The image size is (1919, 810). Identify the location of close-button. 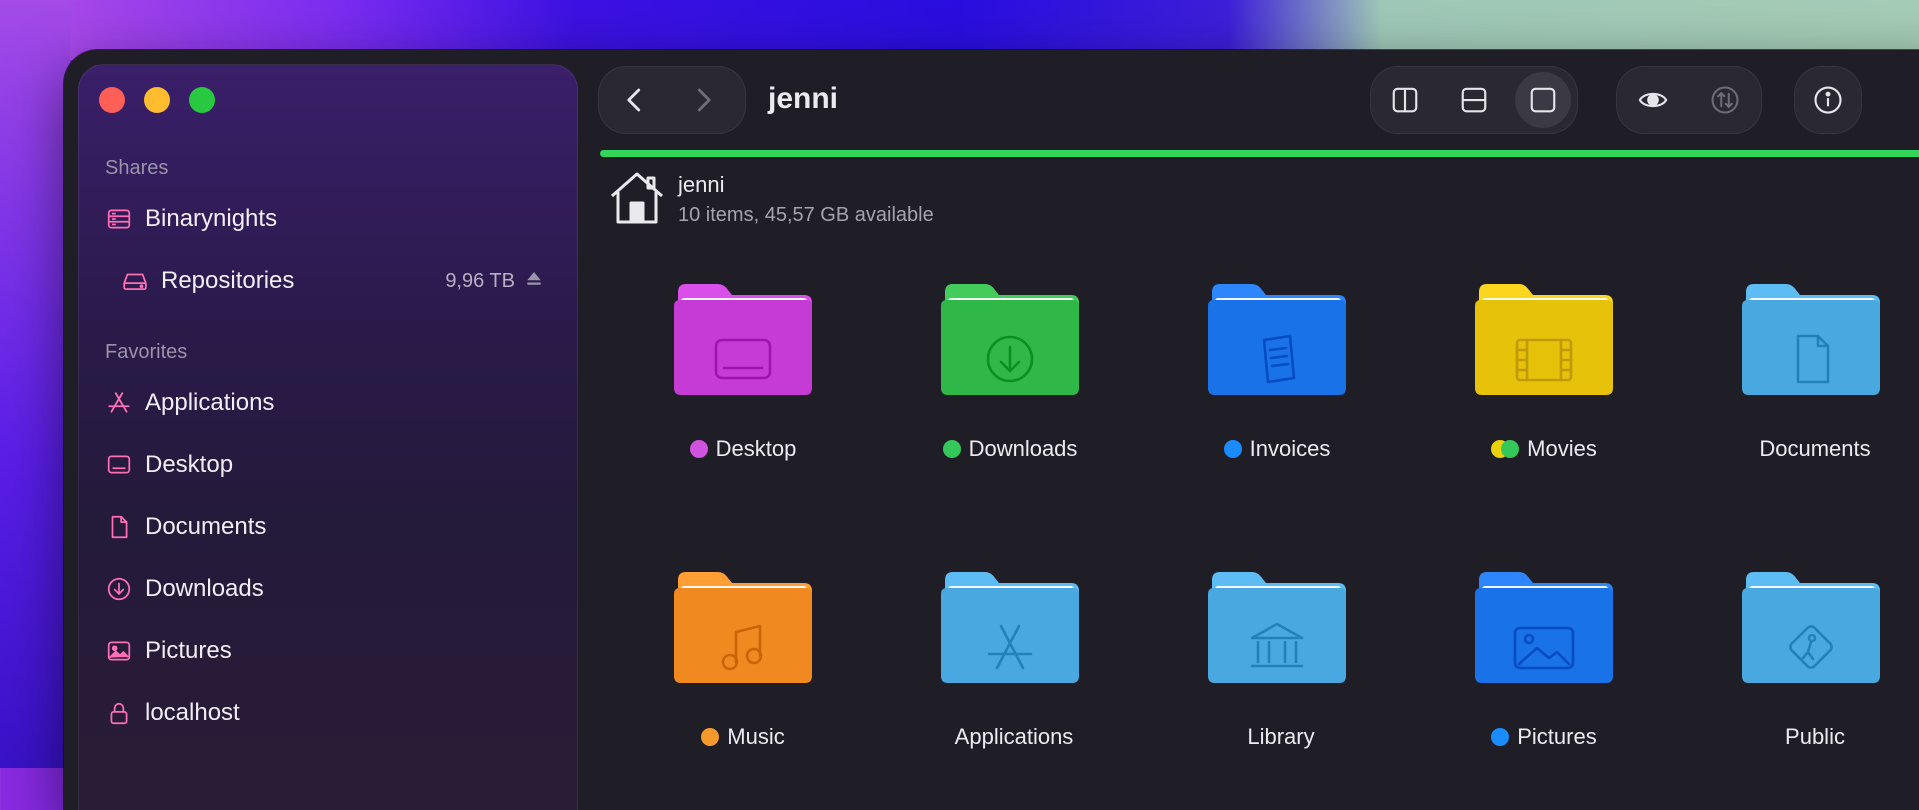
(112, 100).